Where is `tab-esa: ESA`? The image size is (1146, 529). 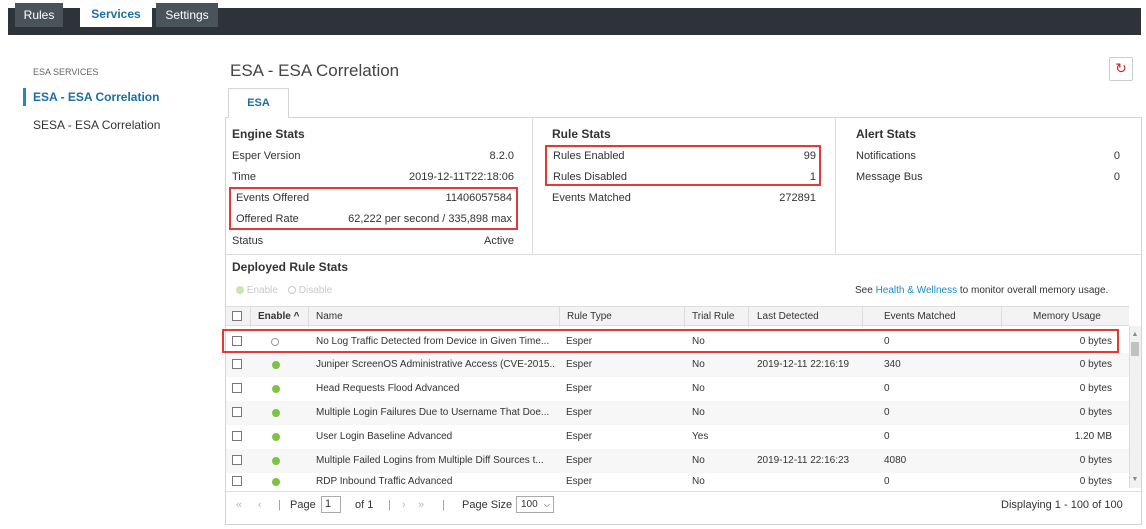
tab-esa: ESA is located at coordinates (258, 103).